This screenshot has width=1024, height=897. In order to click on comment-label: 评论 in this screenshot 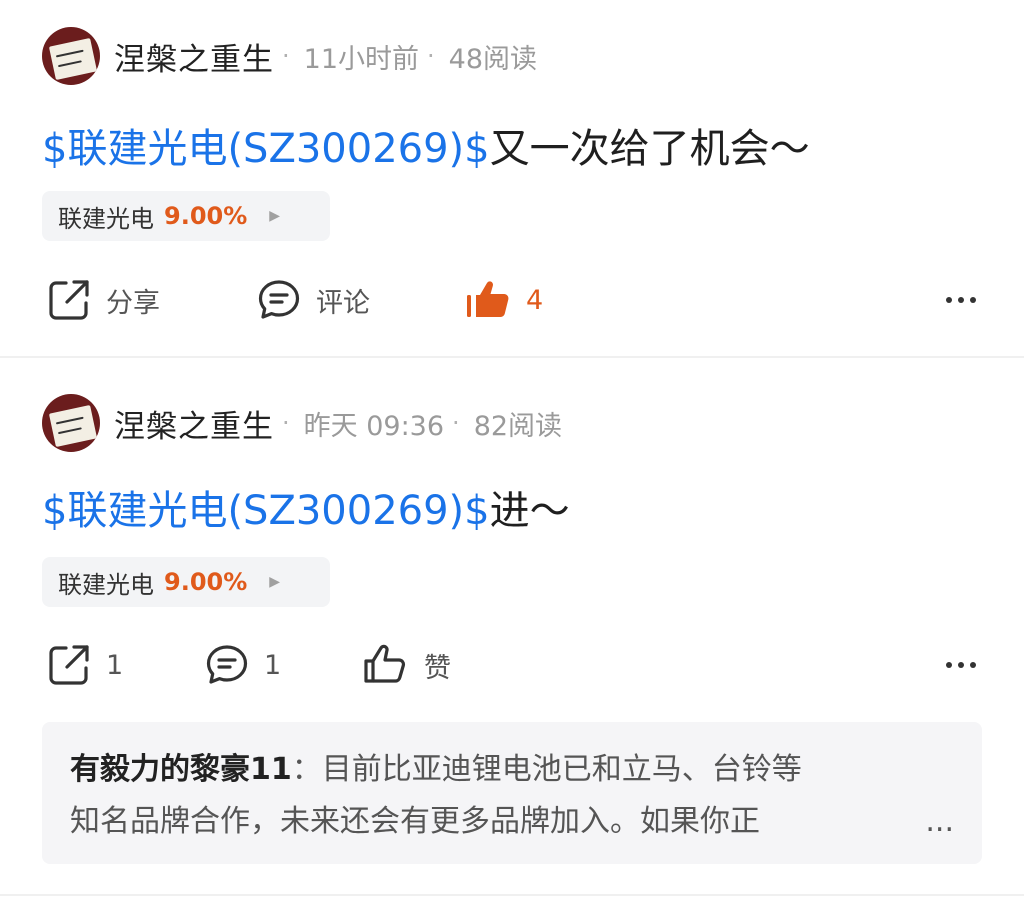, I will do `click(343, 303)`.